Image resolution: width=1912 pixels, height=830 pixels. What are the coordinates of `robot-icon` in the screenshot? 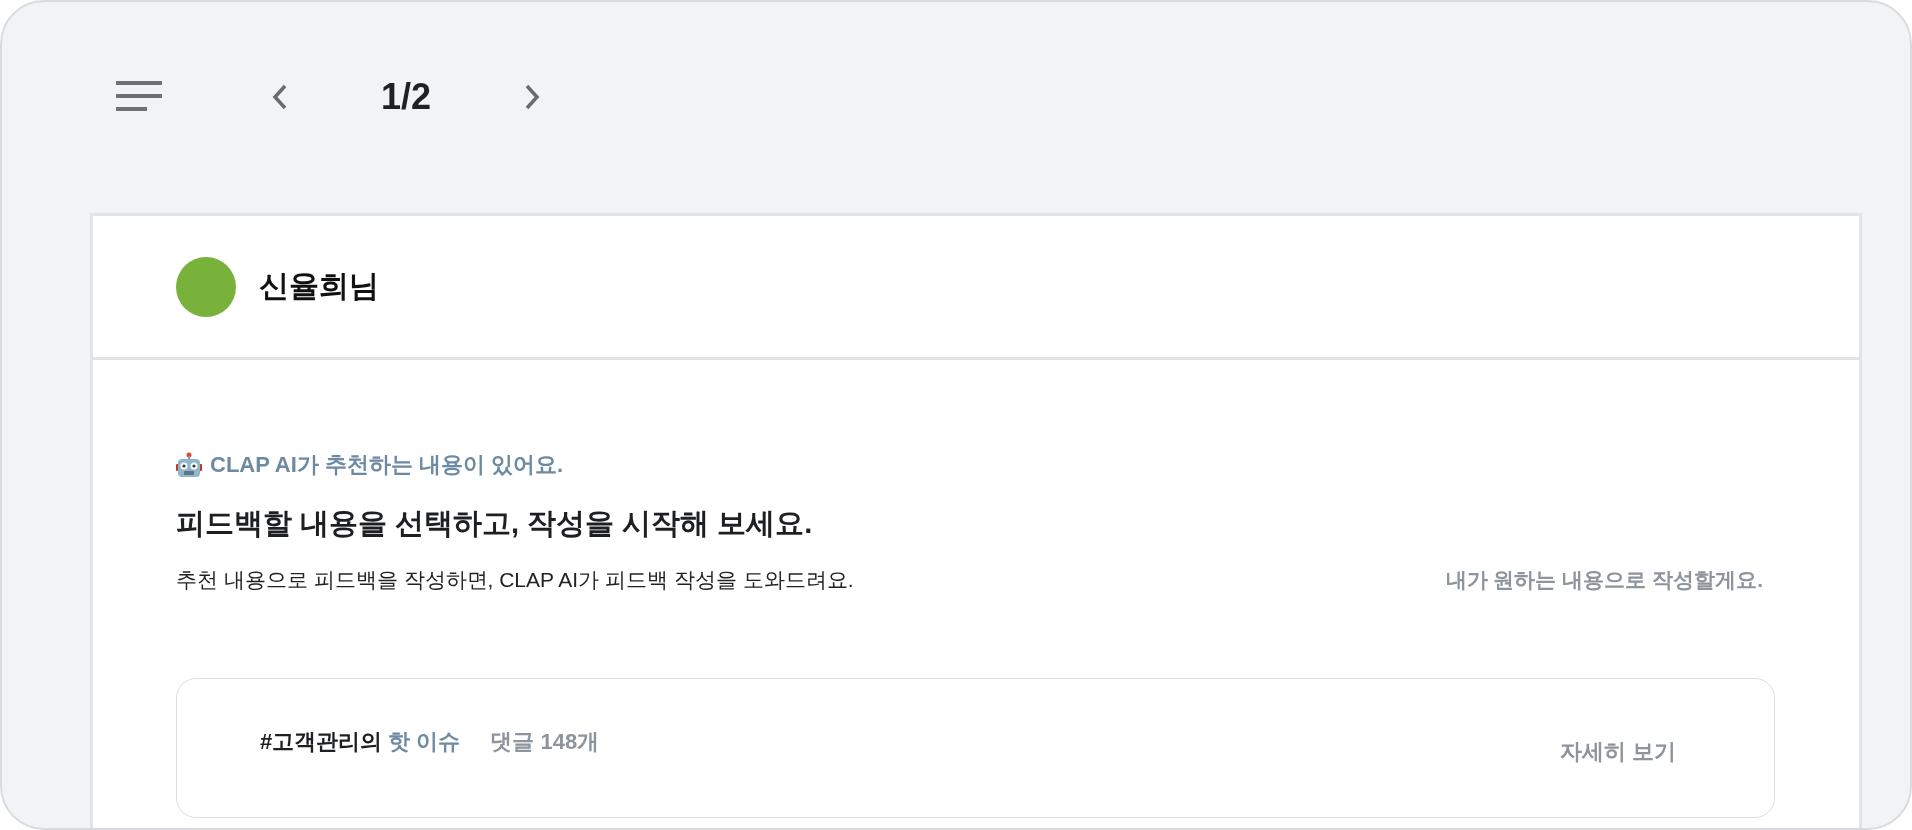 It's located at (189, 465).